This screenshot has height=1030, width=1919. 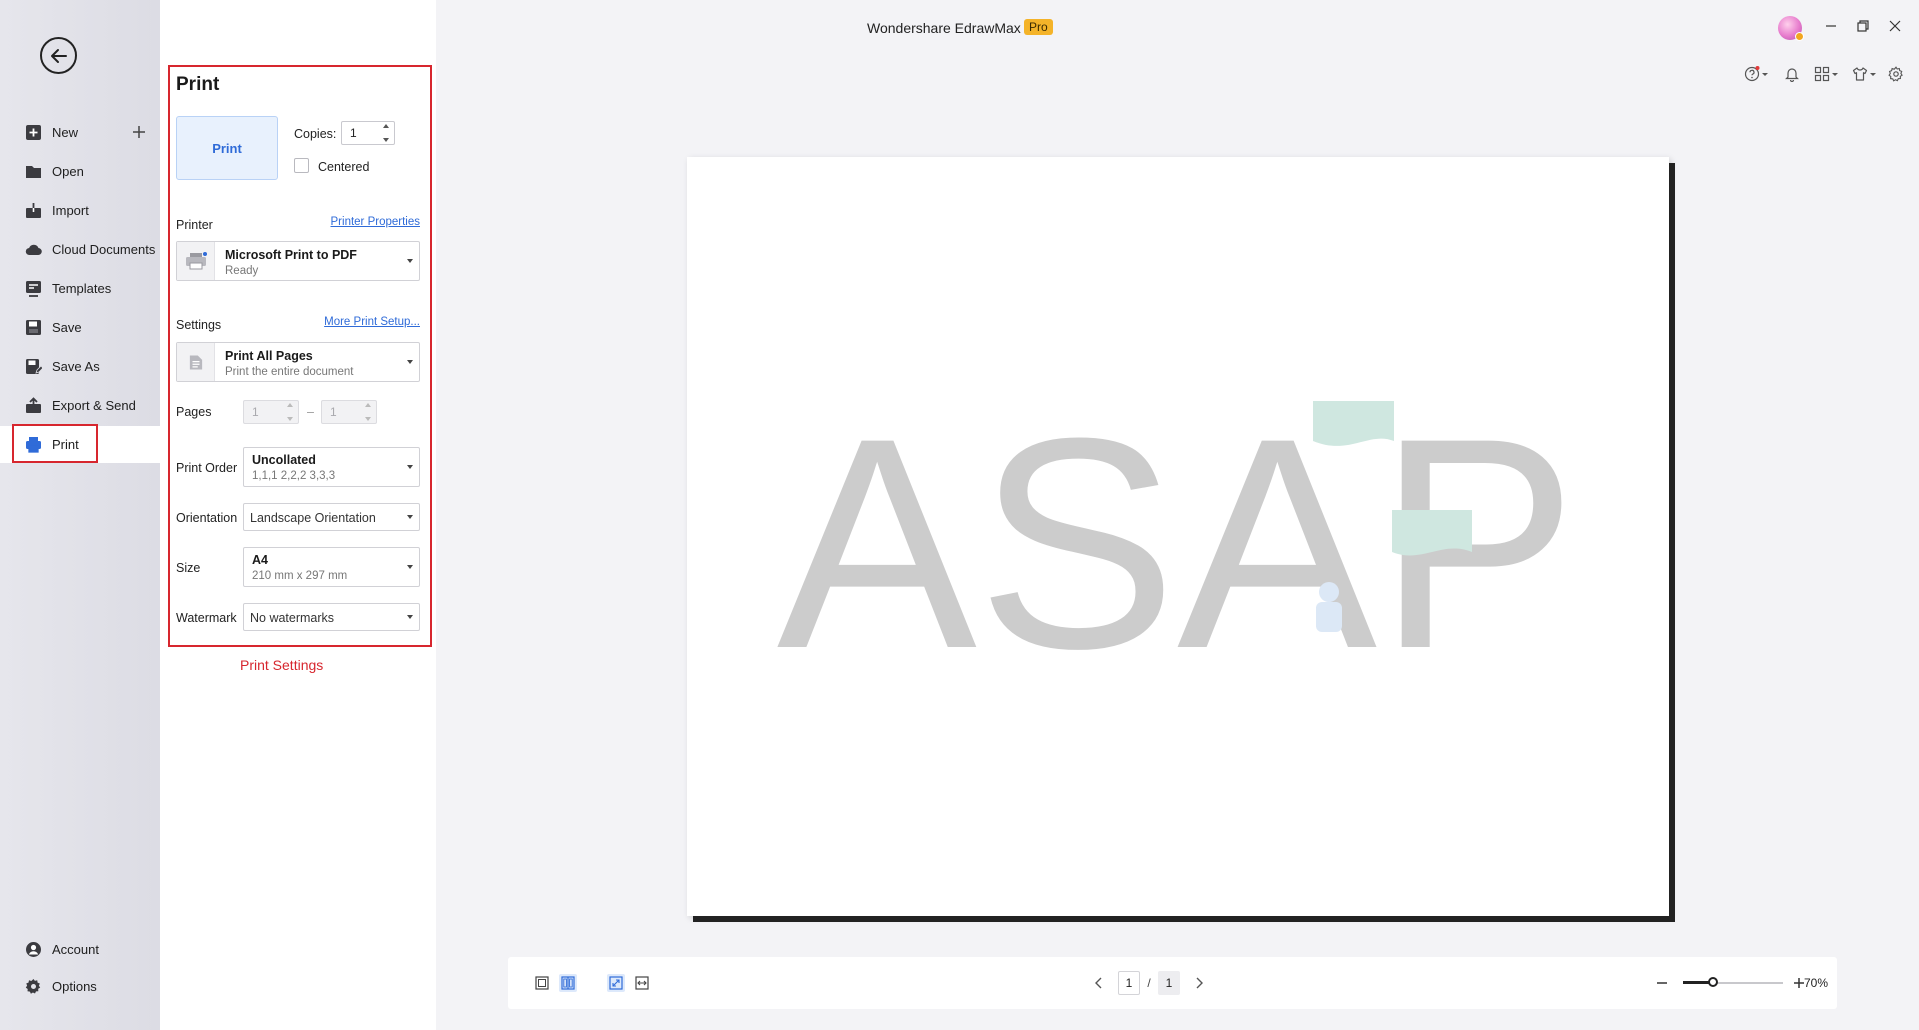 I want to click on zoom-percentage: 70%, so click(x=1816, y=983).